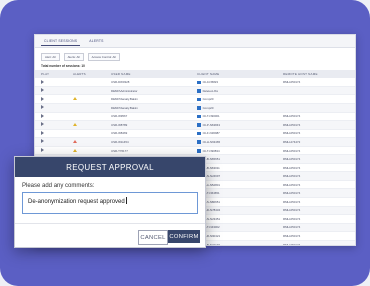  What do you see at coordinates (148, 82) in the screenshot?
I see `user-name-cell: USR-DW0328` at bounding box center [148, 82].